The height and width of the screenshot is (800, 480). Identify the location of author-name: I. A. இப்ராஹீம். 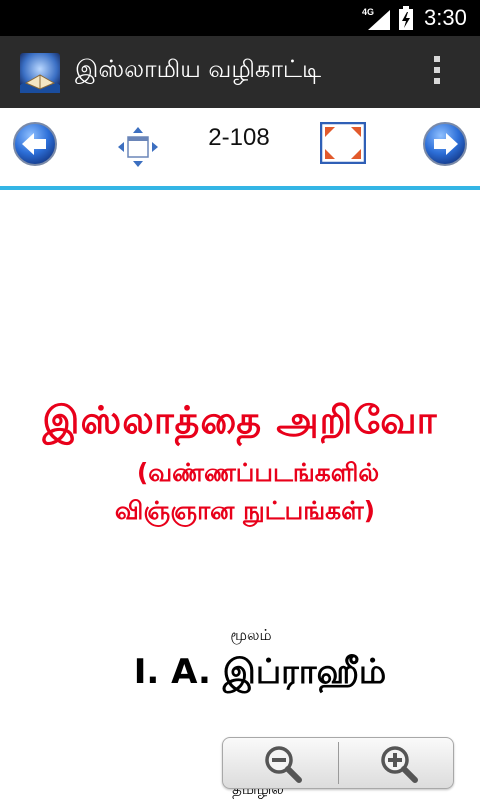
(260, 672).